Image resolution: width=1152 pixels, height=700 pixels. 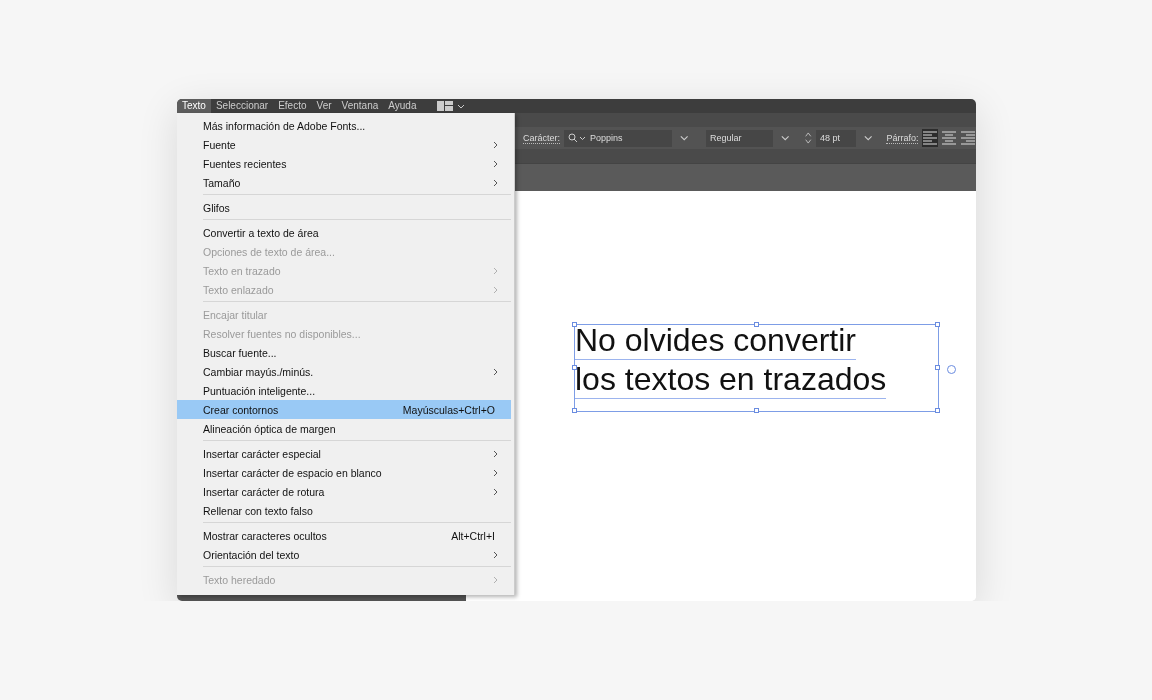 I want to click on text-port-handle, so click(x=951, y=369).